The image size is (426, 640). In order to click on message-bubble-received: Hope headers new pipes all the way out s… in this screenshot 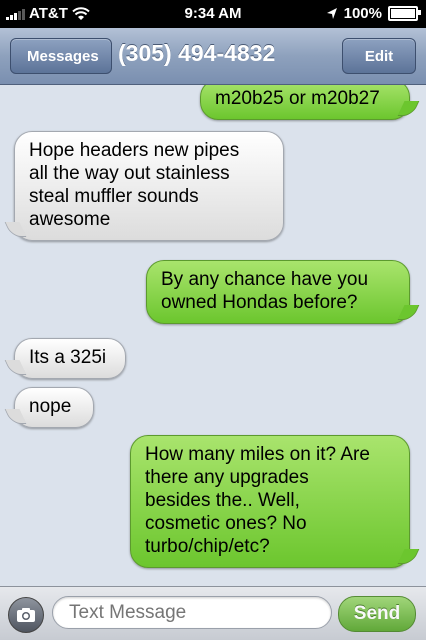, I will do `click(149, 186)`.